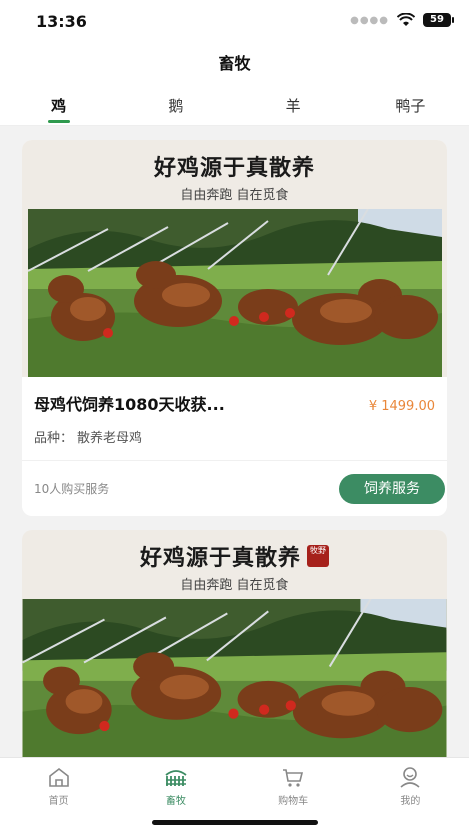  Describe the element at coordinates (72, 489) in the screenshot. I see `buyer-count: 10人购买服务` at that location.